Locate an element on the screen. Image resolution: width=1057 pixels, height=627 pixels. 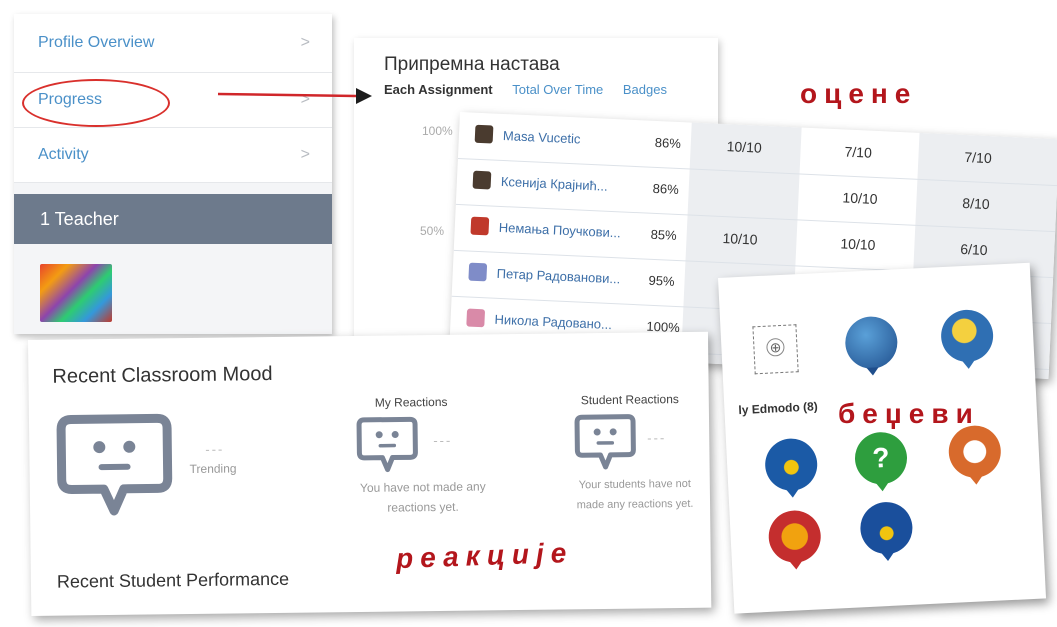
tab-badges: Badges is located at coordinates (645, 89).